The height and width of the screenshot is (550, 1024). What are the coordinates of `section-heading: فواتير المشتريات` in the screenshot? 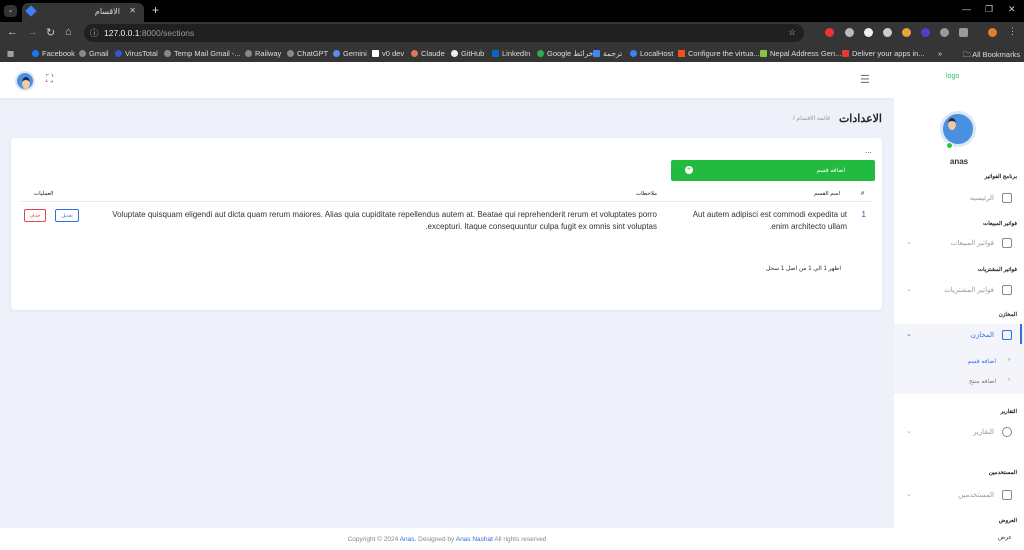 It's located at (997, 270).